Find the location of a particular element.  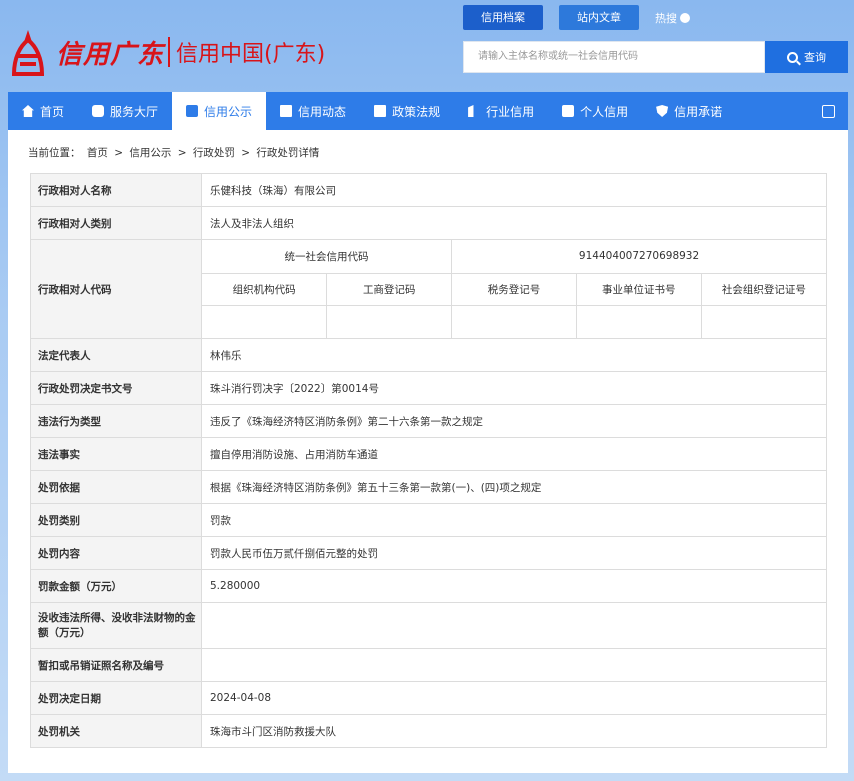

row-value: 2024-04-08 is located at coordinates (514, 698).